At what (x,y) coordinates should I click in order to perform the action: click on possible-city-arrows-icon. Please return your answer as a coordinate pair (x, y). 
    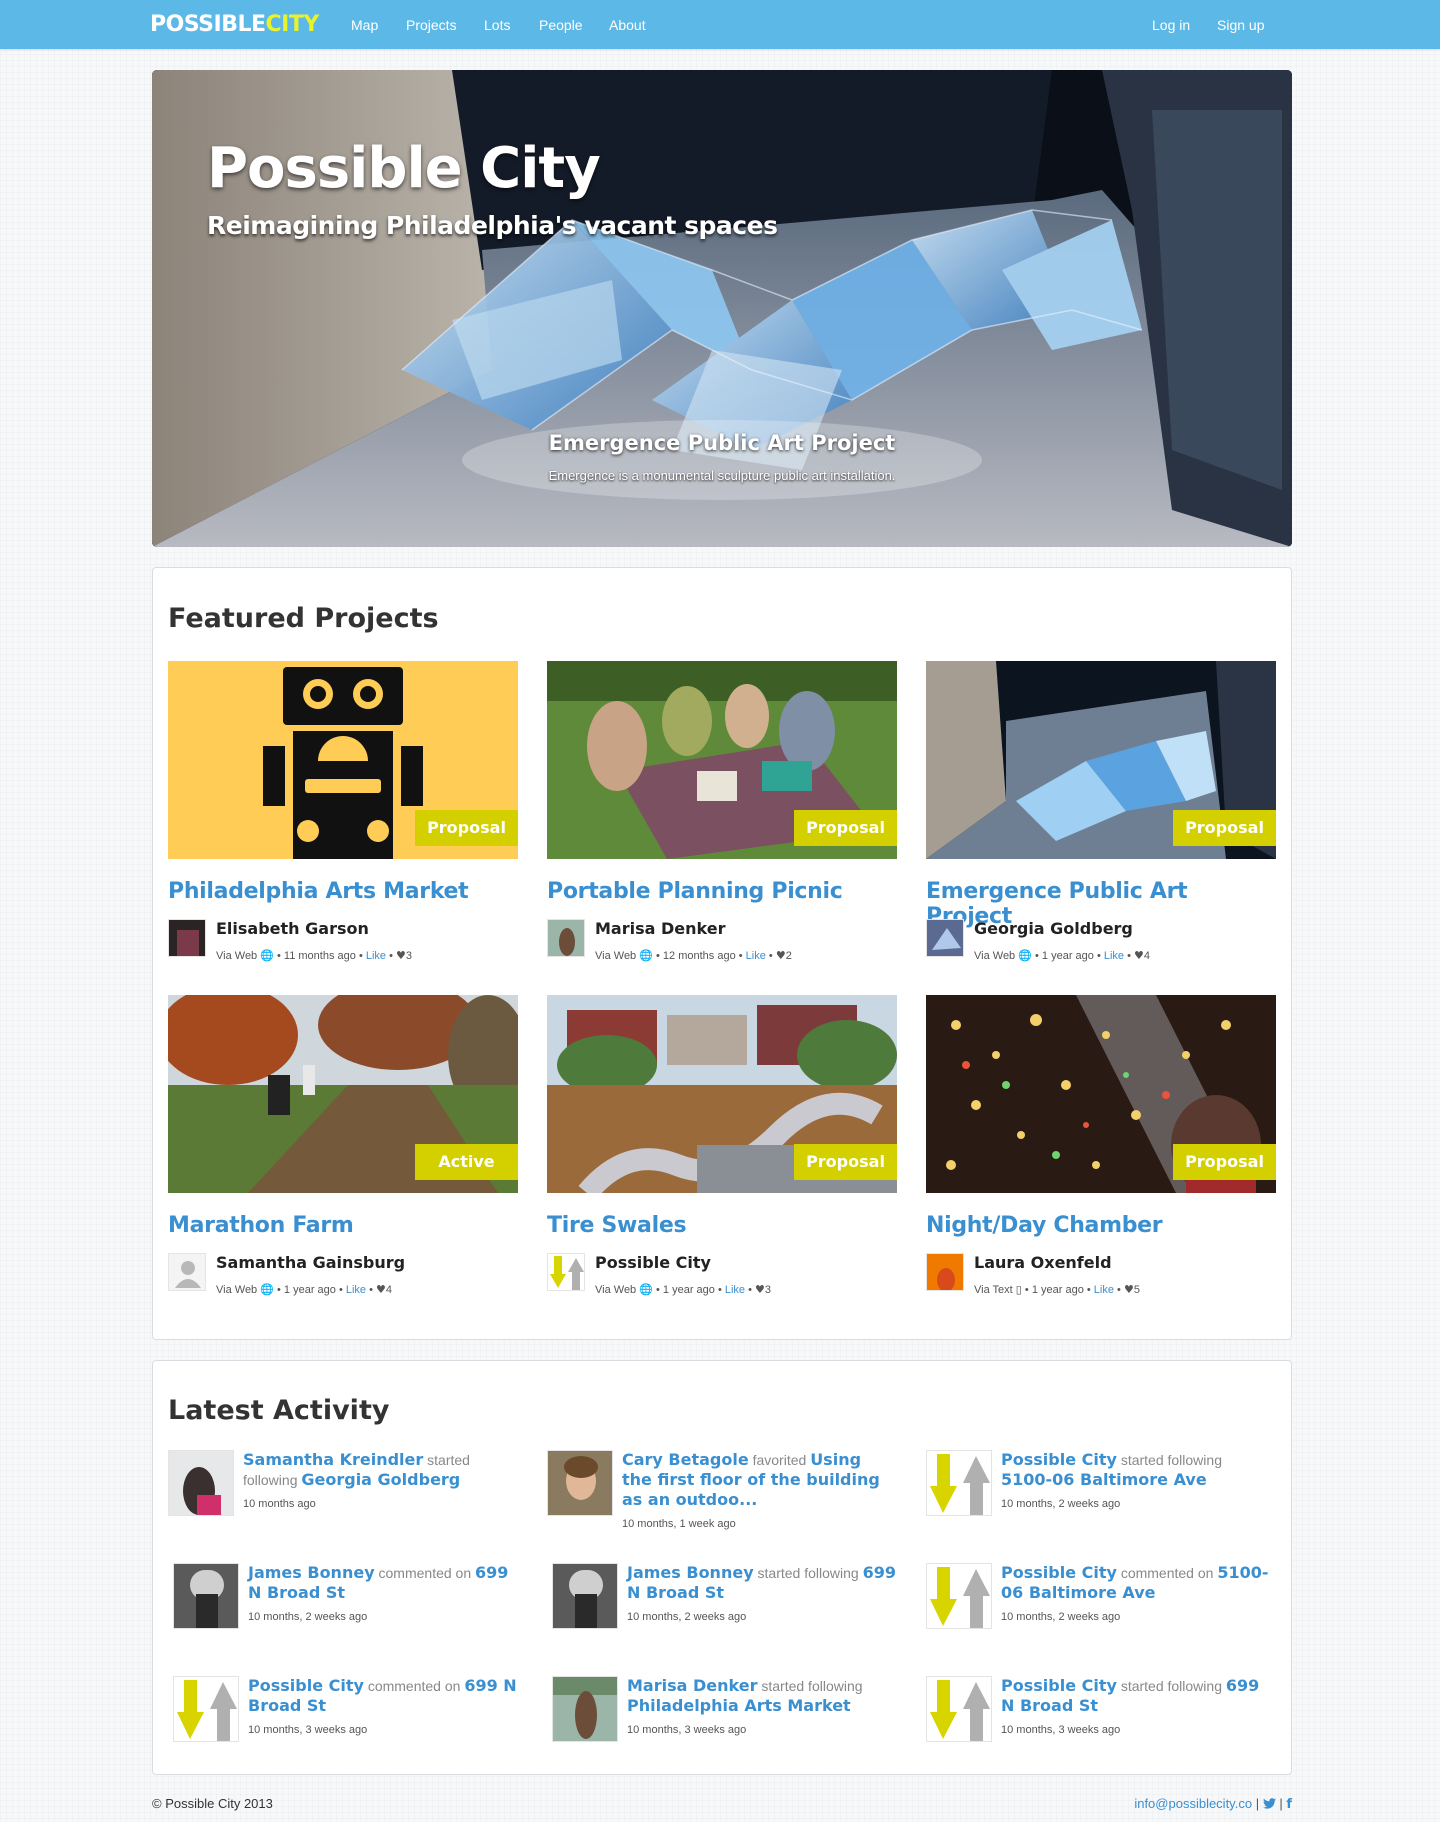
    Looking at the image, I should click on (566, 1272).